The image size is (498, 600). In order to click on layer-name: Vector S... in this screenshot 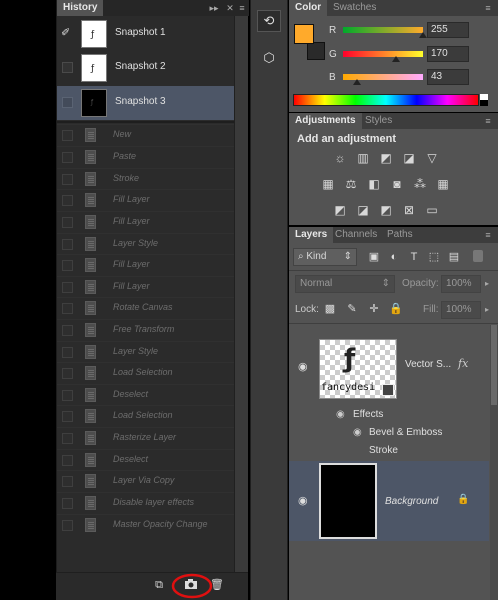, I will do `click(428, 364)`.